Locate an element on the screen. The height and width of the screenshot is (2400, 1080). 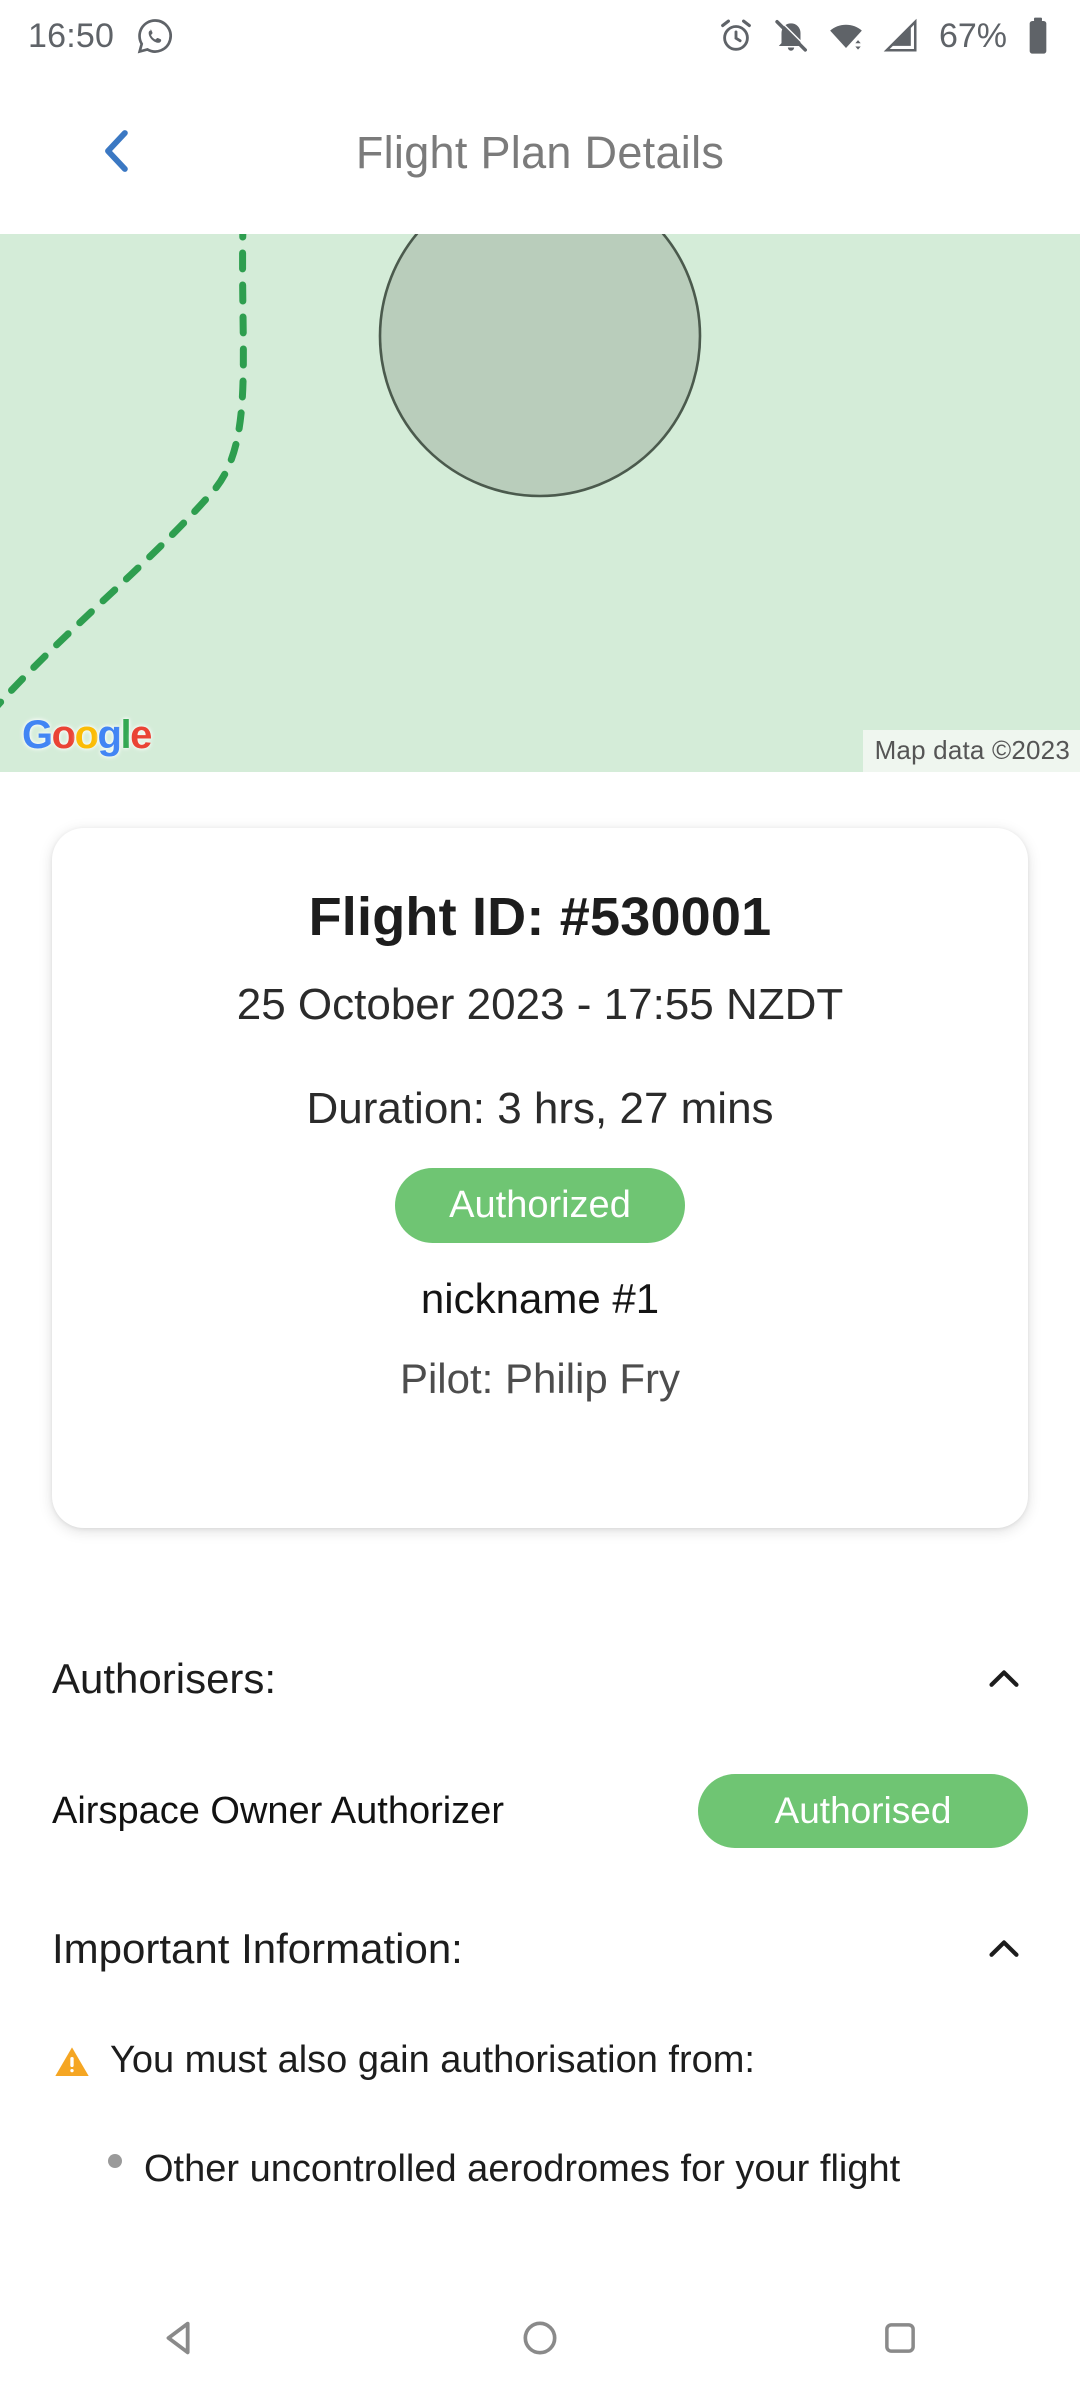
google-logo-letter: l is located at coordinates (125, 735).